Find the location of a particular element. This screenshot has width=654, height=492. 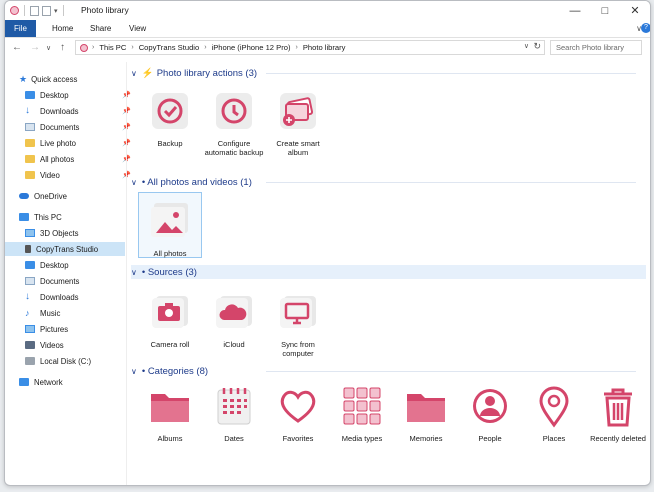

sidebar-item-live-photo: Live photo 📌 is located at coordinates (78, 143).